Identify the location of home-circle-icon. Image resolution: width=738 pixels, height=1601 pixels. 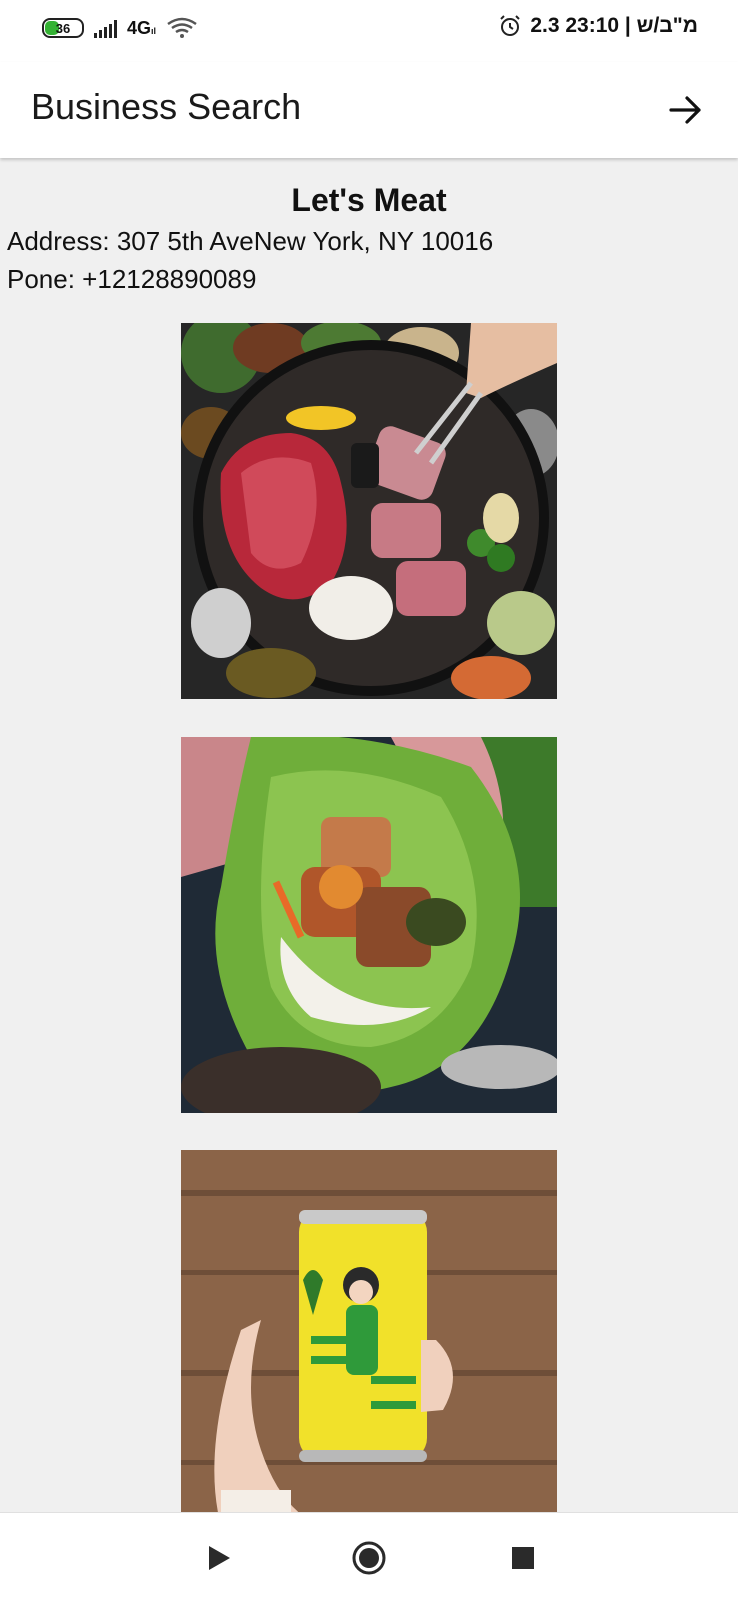
(369, 1558).